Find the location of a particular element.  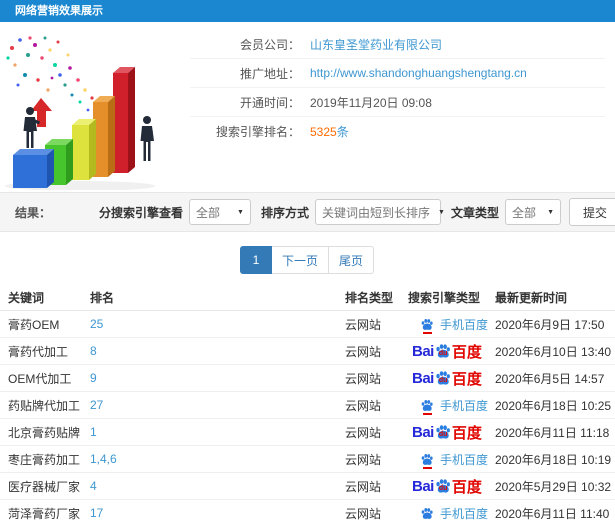

updated-time-cell: 2020年5月29日 10:32 is located at coordinates (553, 486).